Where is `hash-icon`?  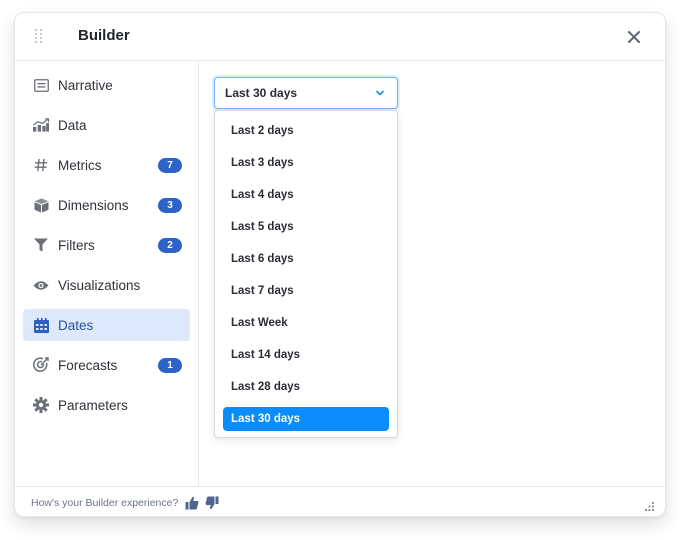
hash-icon is located at coordinates (41, 165).